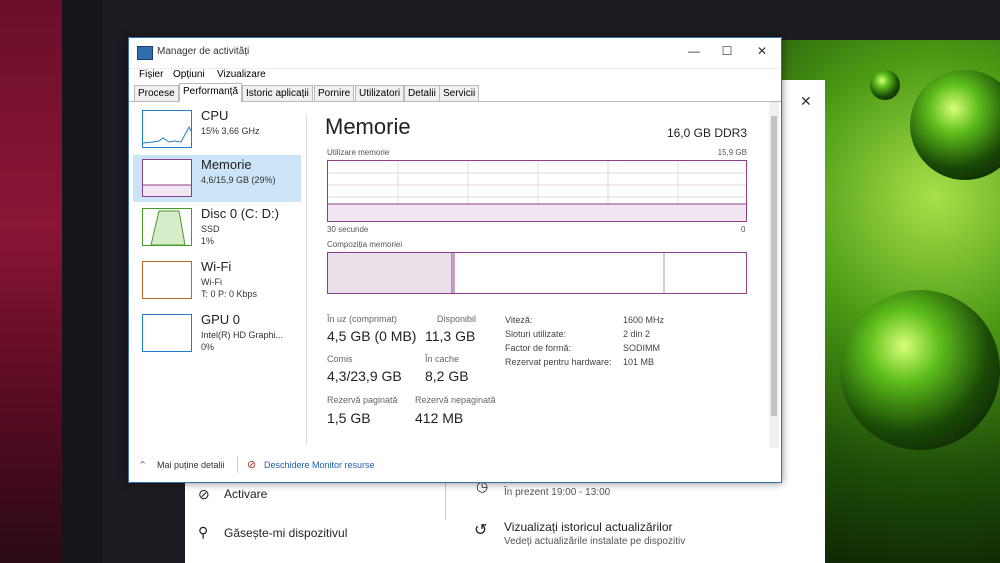  What do you see at coordinates (241, 74) in the screenshot?
I see `menu-view: Vizualizare` at bounding box center [241, 74].